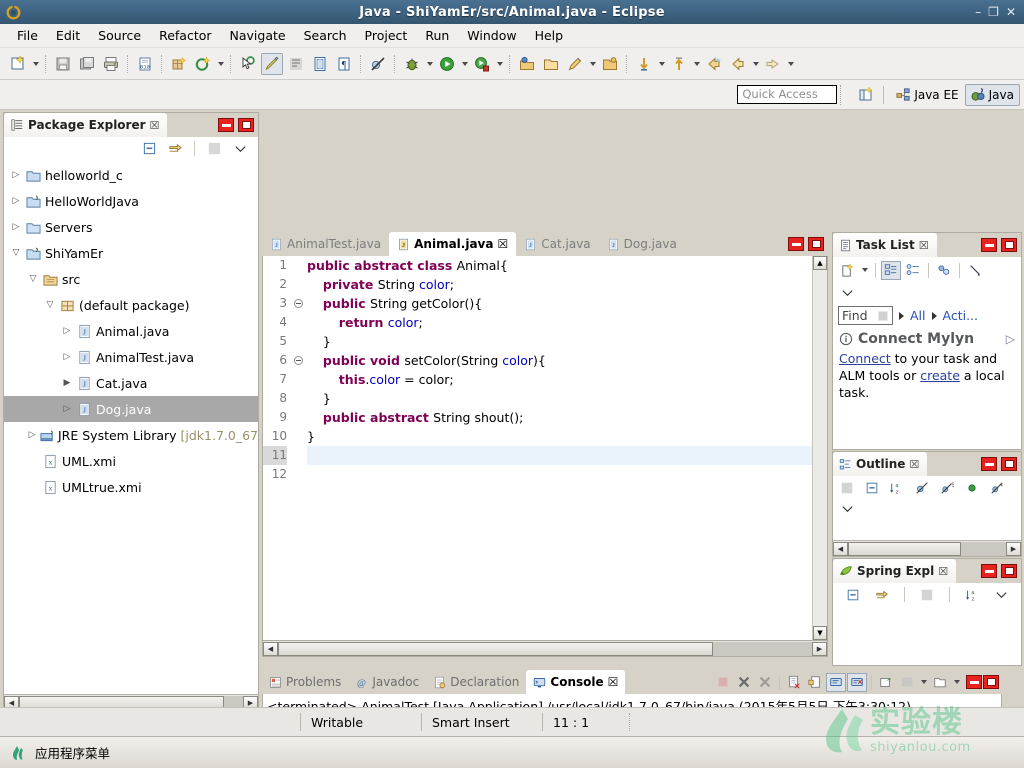 The image size is (1024, 768). Describe the element at coordinates (991, 682) in the screenshot. I see `maximize-console-button` at that location.